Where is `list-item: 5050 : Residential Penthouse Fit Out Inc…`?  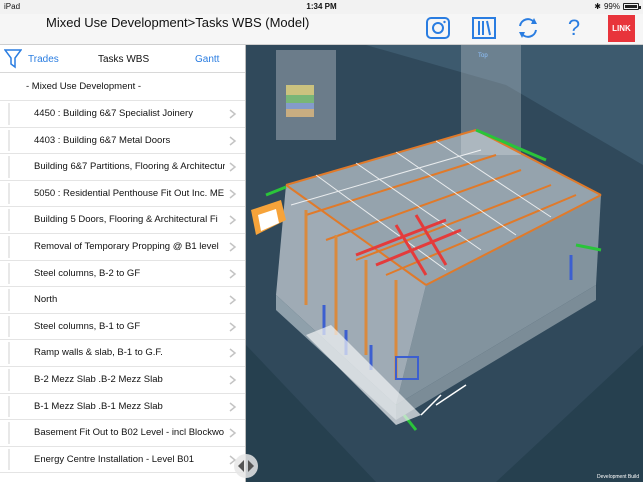 list-item: 5050 : Residential Penthouse Fit Out Inc… is located at coordinates (122, 194).